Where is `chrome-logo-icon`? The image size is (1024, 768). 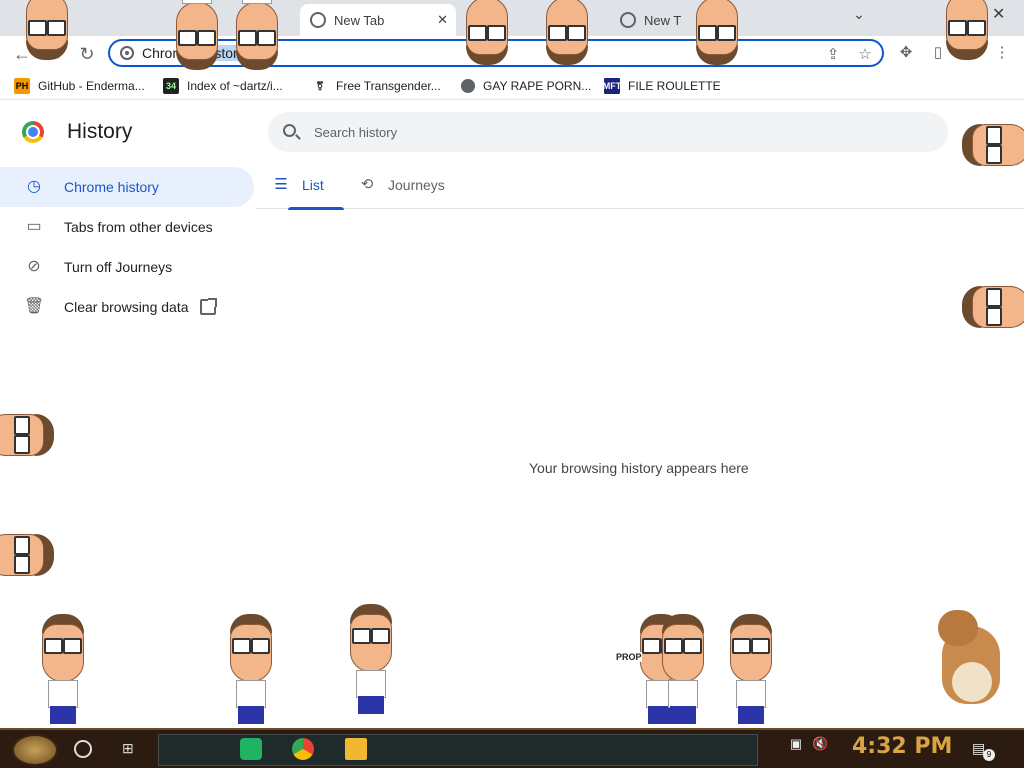
chrome-logo-icon is located at coordinates (33, 132).